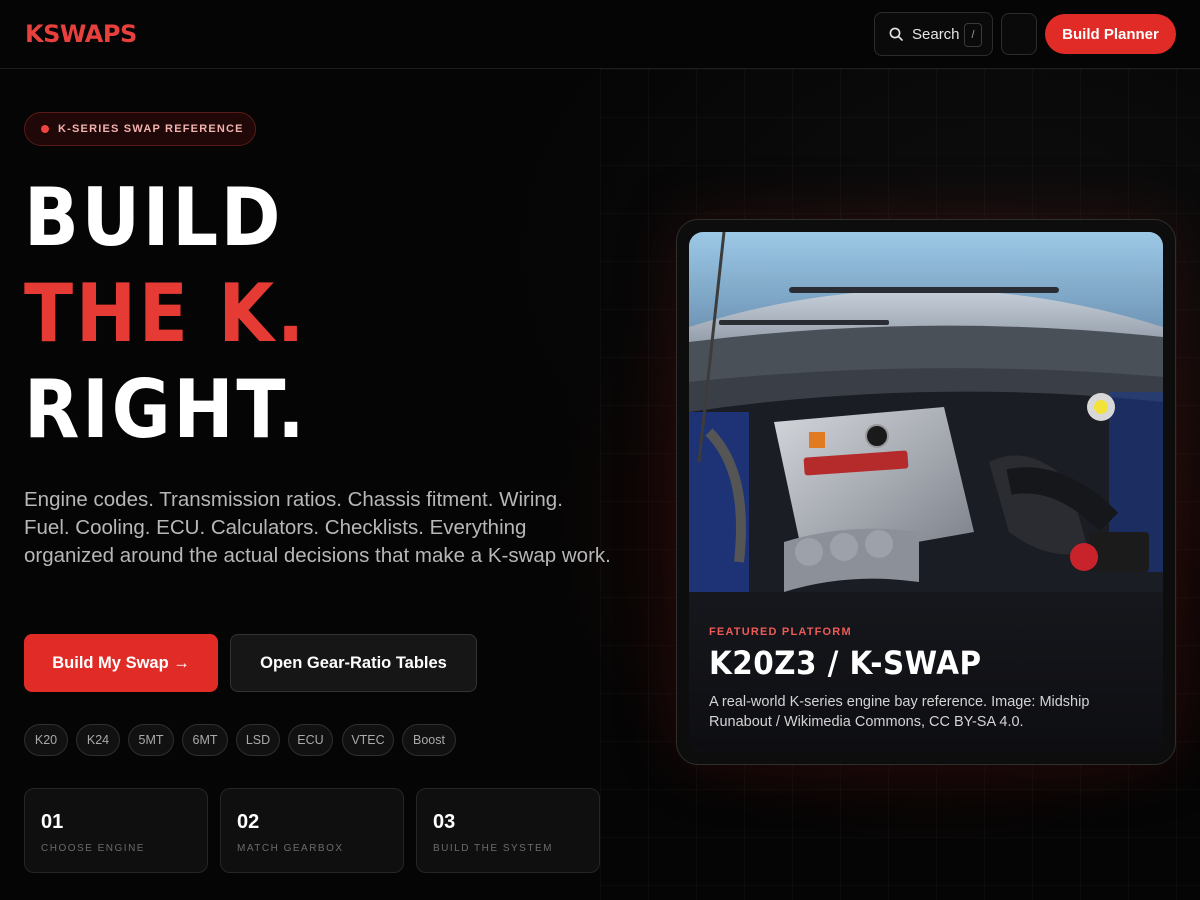  I want to click on tag-chip: Boost, so click(429, 740).